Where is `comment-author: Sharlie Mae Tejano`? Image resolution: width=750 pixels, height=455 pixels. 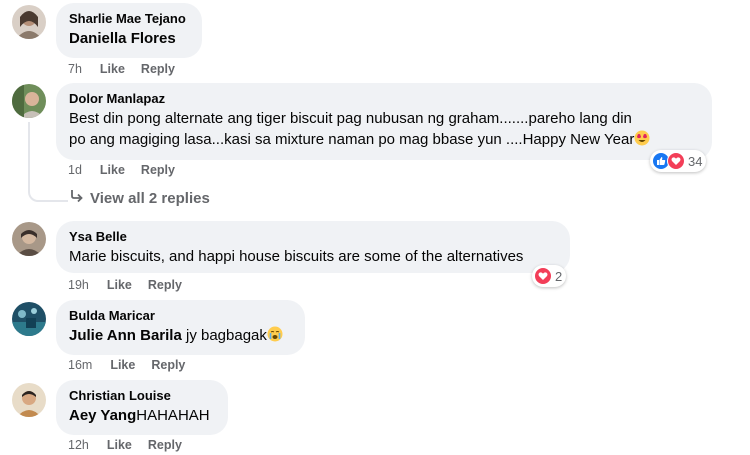
comment-author: Sharlie Mae Tejano is located at coordinates (129, 19).